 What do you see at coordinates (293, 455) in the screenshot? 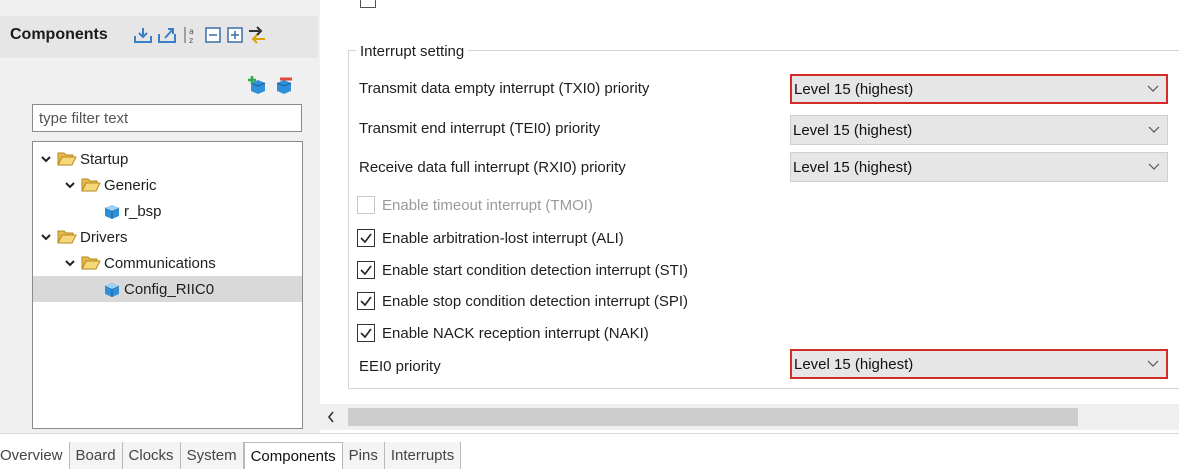
I see `tab-components: Components` at bounding box center [293, 455].